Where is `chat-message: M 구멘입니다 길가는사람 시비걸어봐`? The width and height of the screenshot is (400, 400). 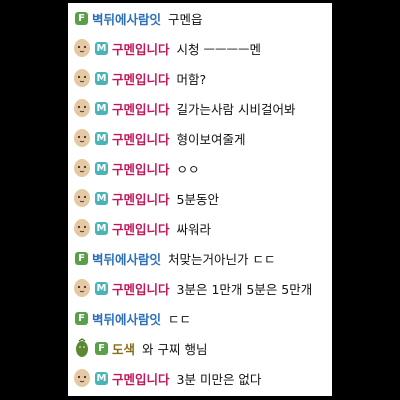 chat-message: M 구멘입니다 길가는사람 시비걸어봐 is located at coordinates (200, 108).